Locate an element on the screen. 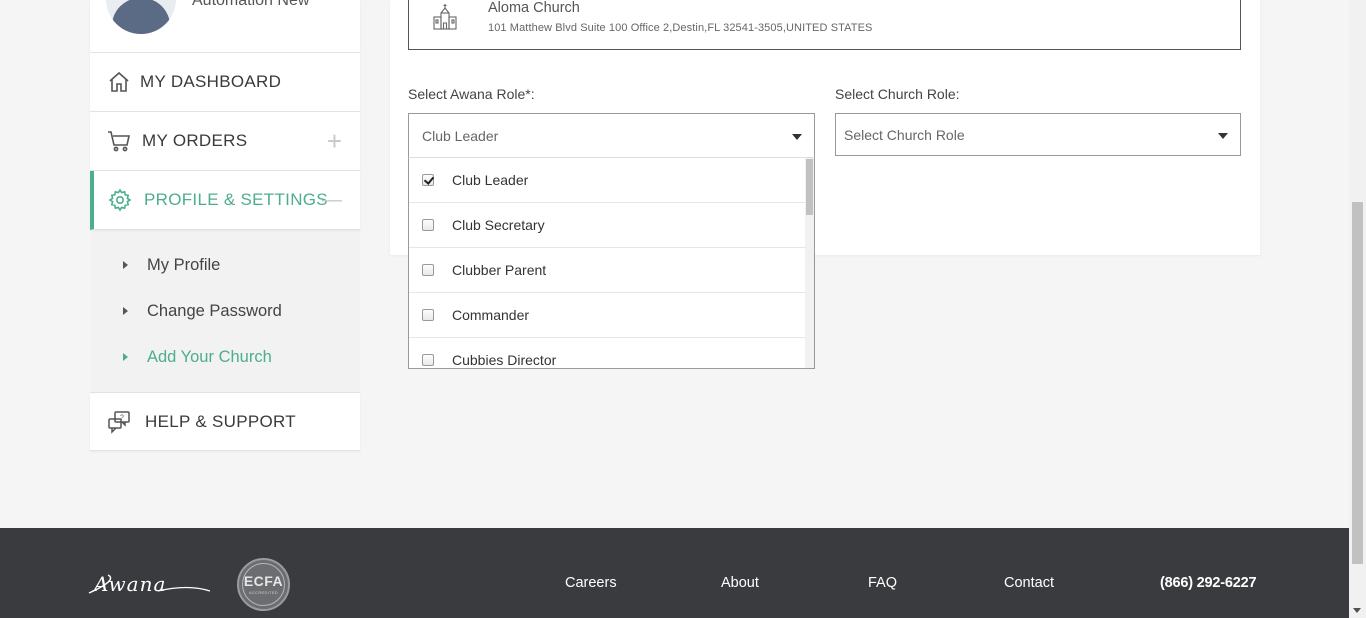 This screenshot has width=1366, height=618. nav-my-orders: MY ORDERS + is located at coordinates (225, 141).